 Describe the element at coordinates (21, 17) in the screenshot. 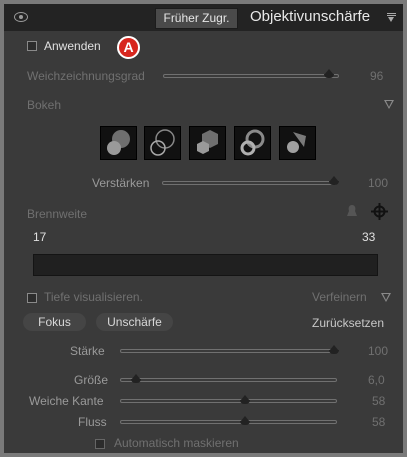

I see `eye-icon` at that location.